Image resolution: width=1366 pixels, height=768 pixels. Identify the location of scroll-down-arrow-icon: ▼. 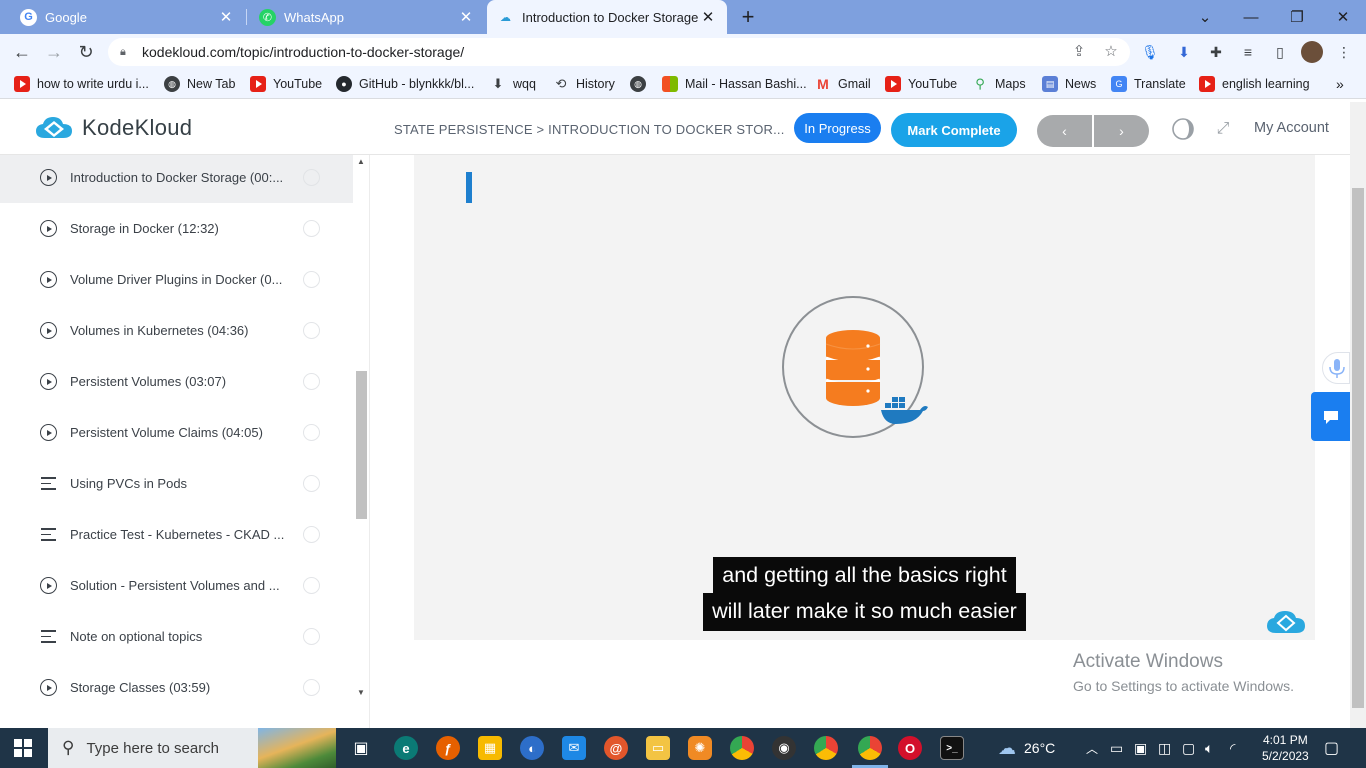
(361, 692).